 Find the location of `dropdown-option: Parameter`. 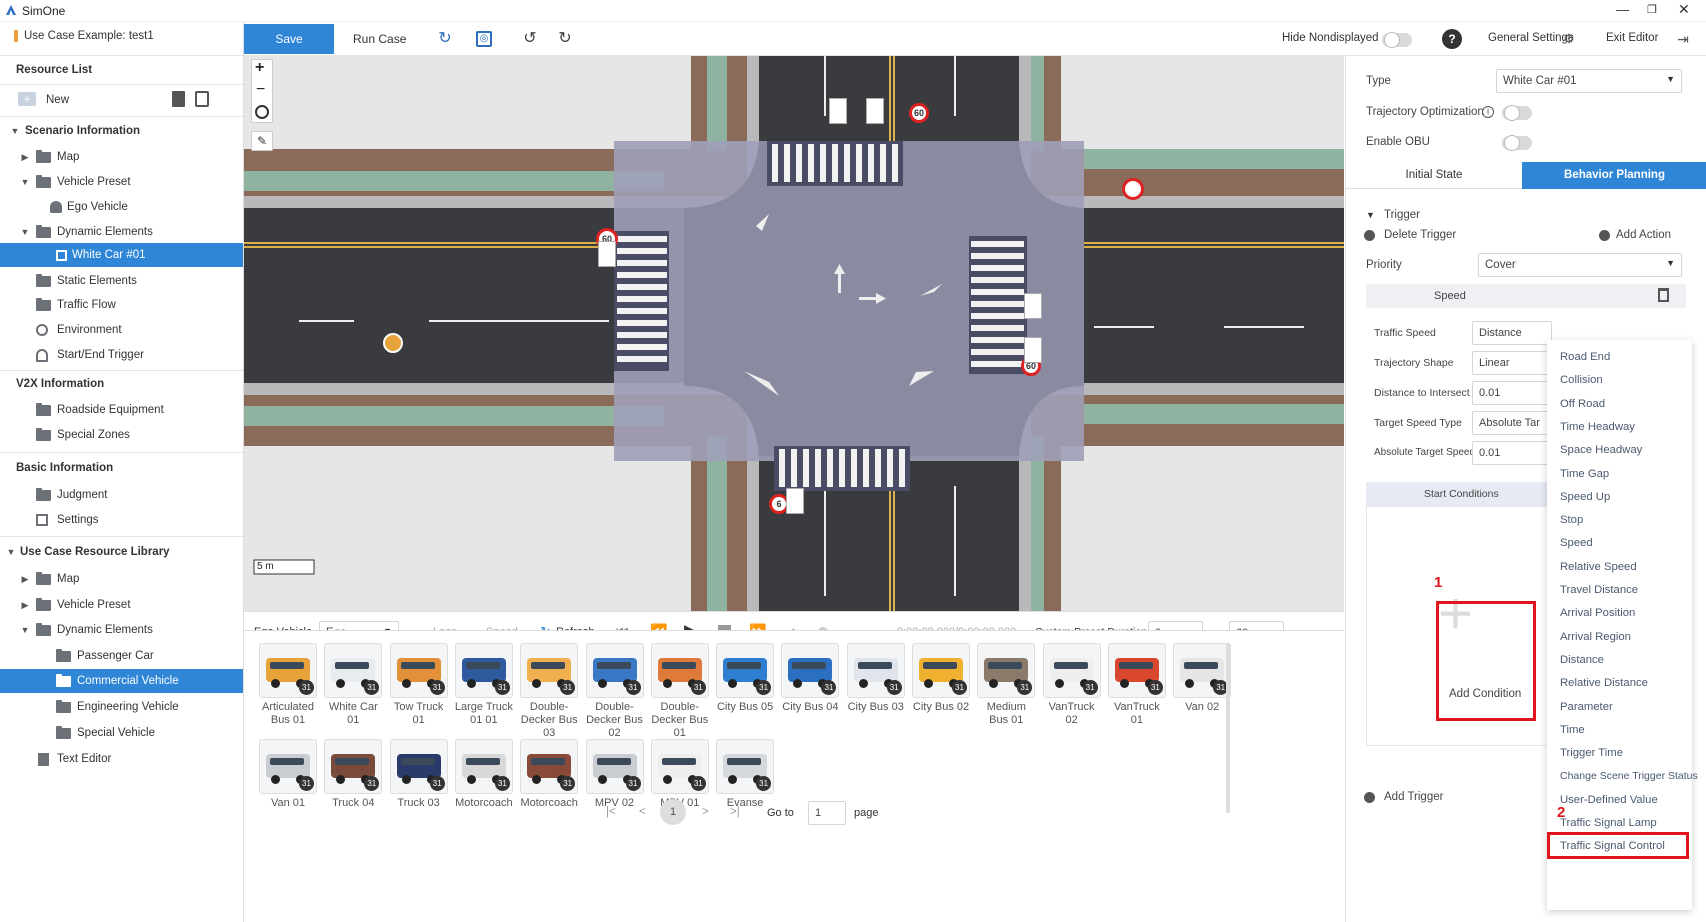

dropdown-option: Parameter is located at coordinates (1586, 707).